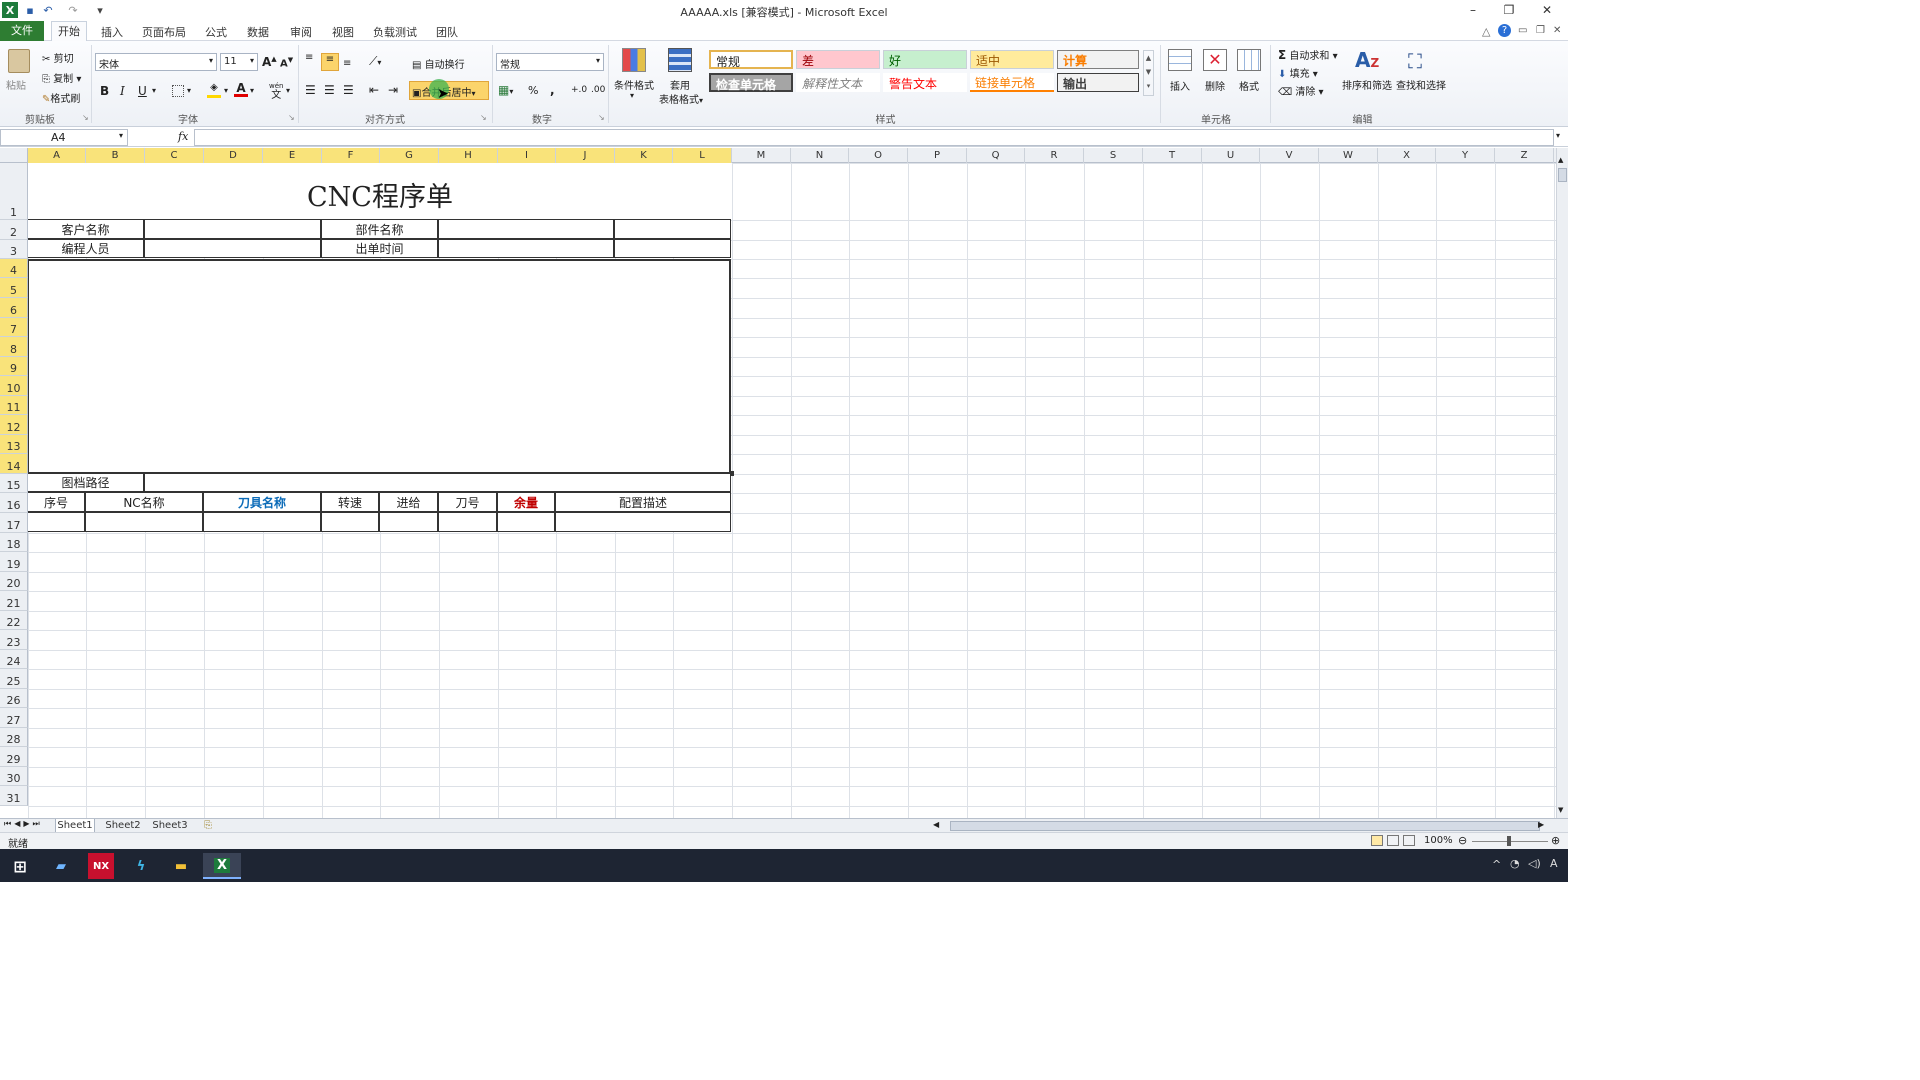 This screenshot has height=1080, width=1920. What do you see at coordinates (437, 482) in the screenshot?
I see `drawing-path-value` at bounding box center [437, 482].